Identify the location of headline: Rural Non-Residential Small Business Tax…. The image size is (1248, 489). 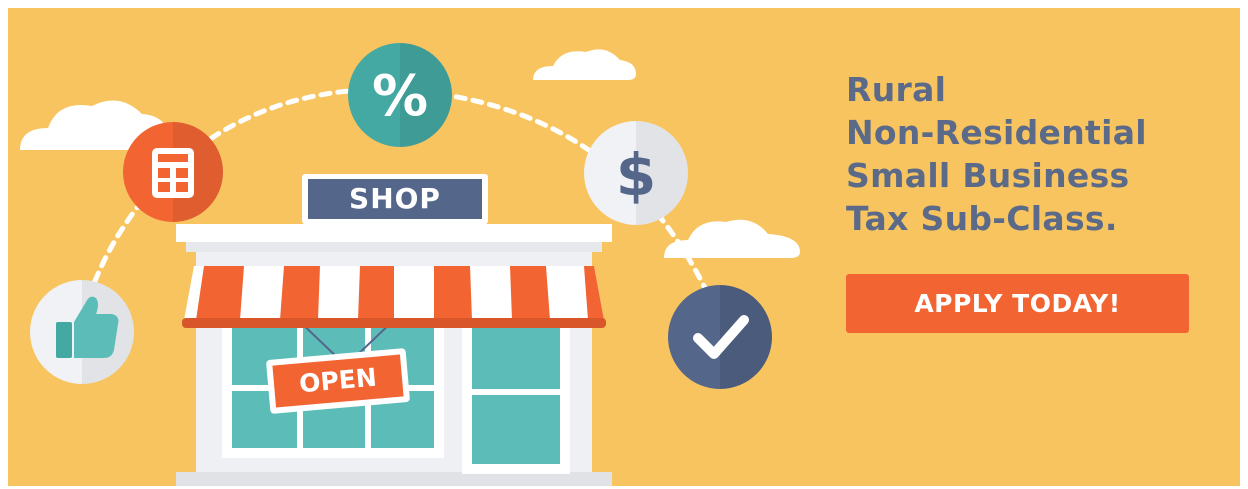
(1036, 154).